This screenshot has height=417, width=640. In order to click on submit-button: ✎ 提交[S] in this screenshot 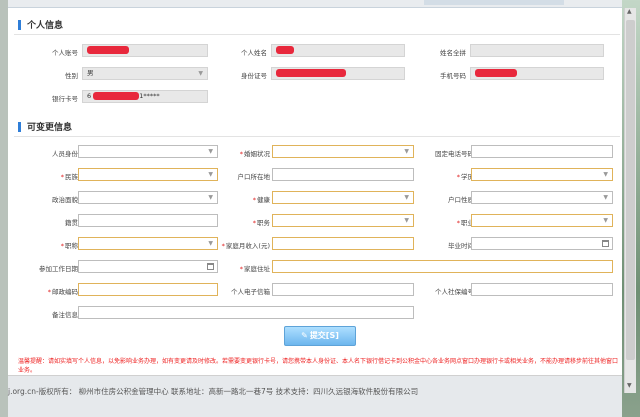, I will do `click(320, 336)`.